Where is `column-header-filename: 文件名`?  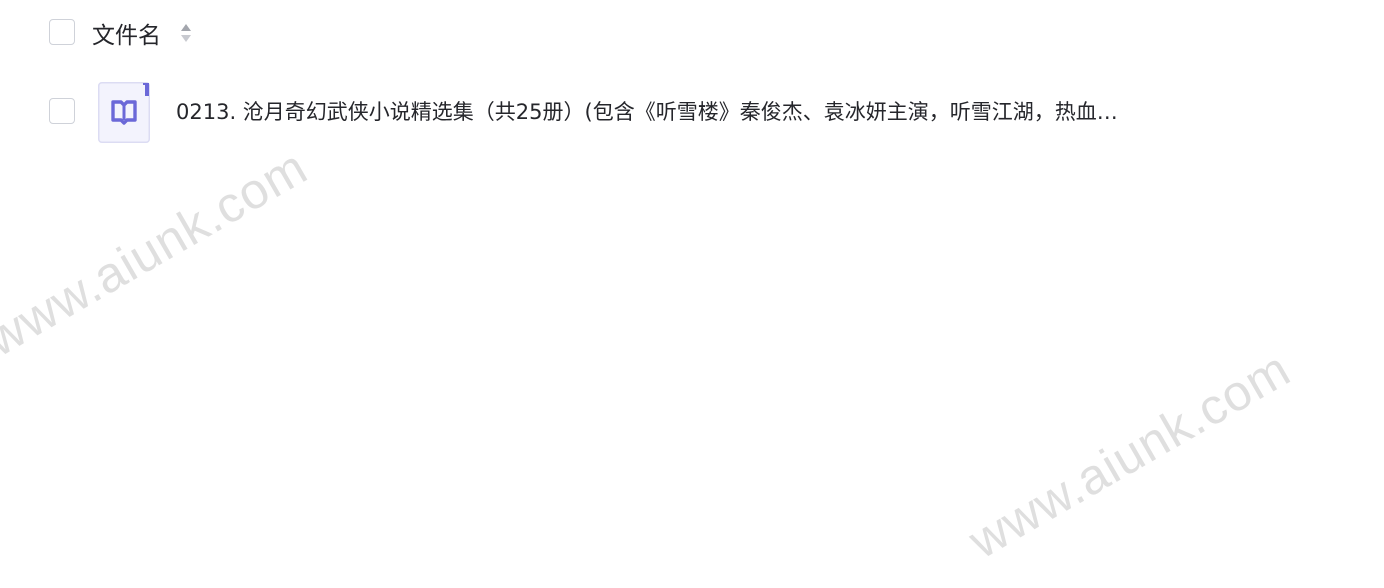
column-header-filename: 文件名 is located at coordinates (126, 33).